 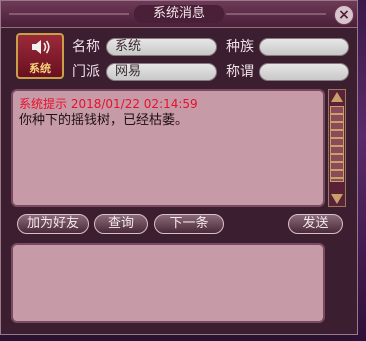 I want to click on message-body: 你种下的摇钱树，已经枯萎。, so click(x=104, y=120).